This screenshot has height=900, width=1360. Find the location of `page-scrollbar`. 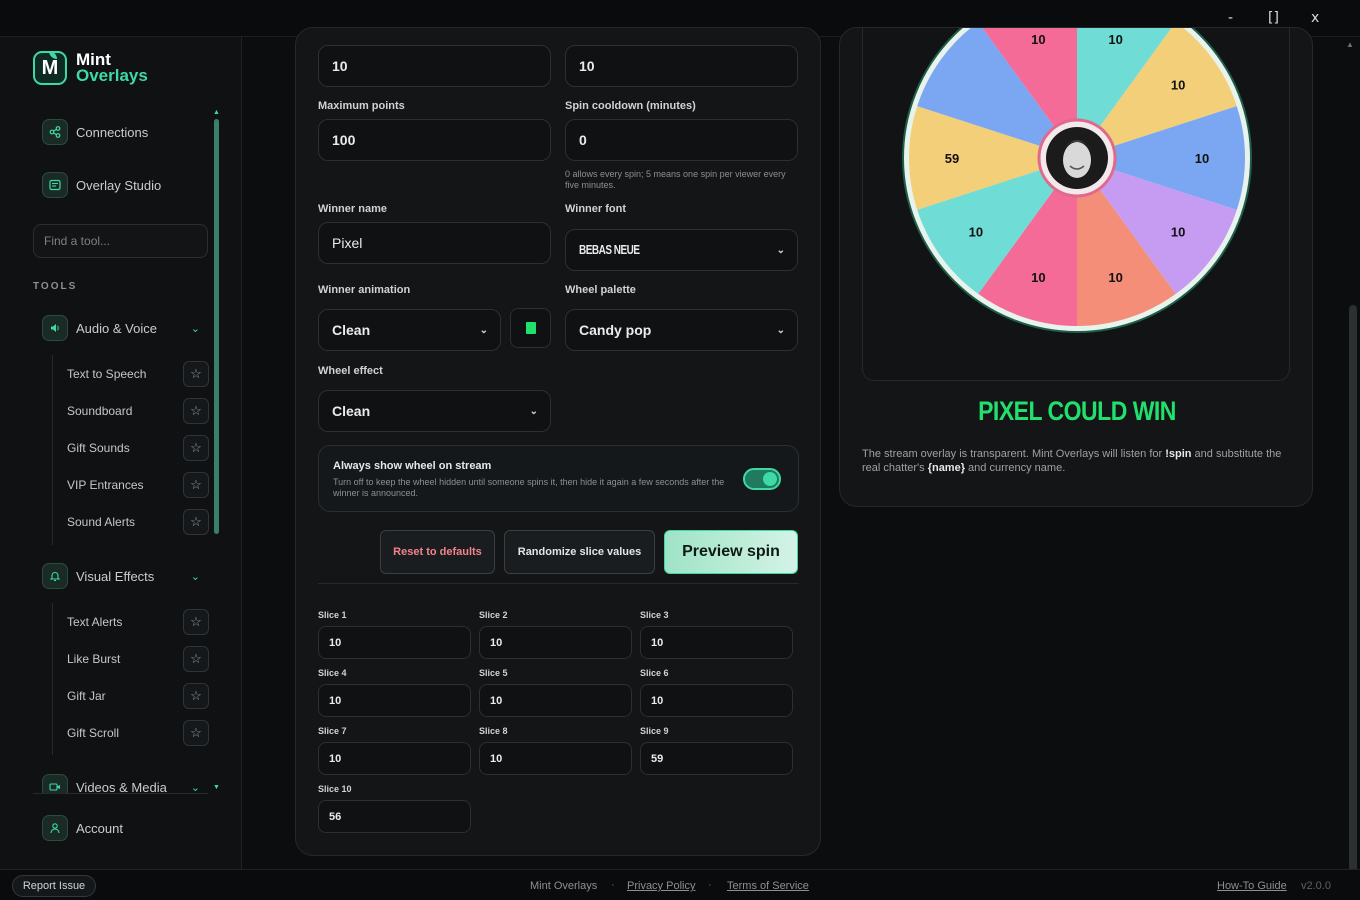

page-scrollbar is located at coordinates (1353, 595).